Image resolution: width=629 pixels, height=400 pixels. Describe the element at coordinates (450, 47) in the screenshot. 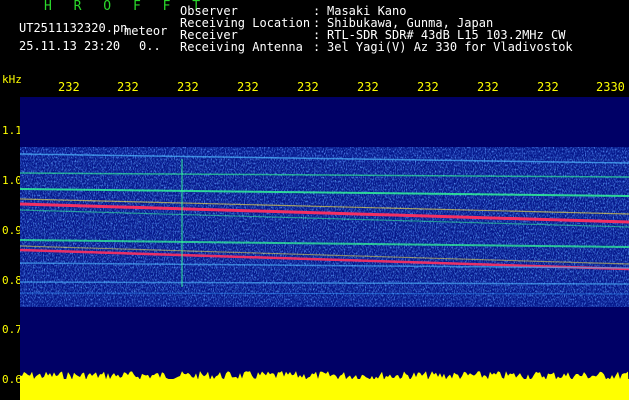

I see `antenna-value: 3el Yagi(V) Az 330 for Vladivostok` at that location.